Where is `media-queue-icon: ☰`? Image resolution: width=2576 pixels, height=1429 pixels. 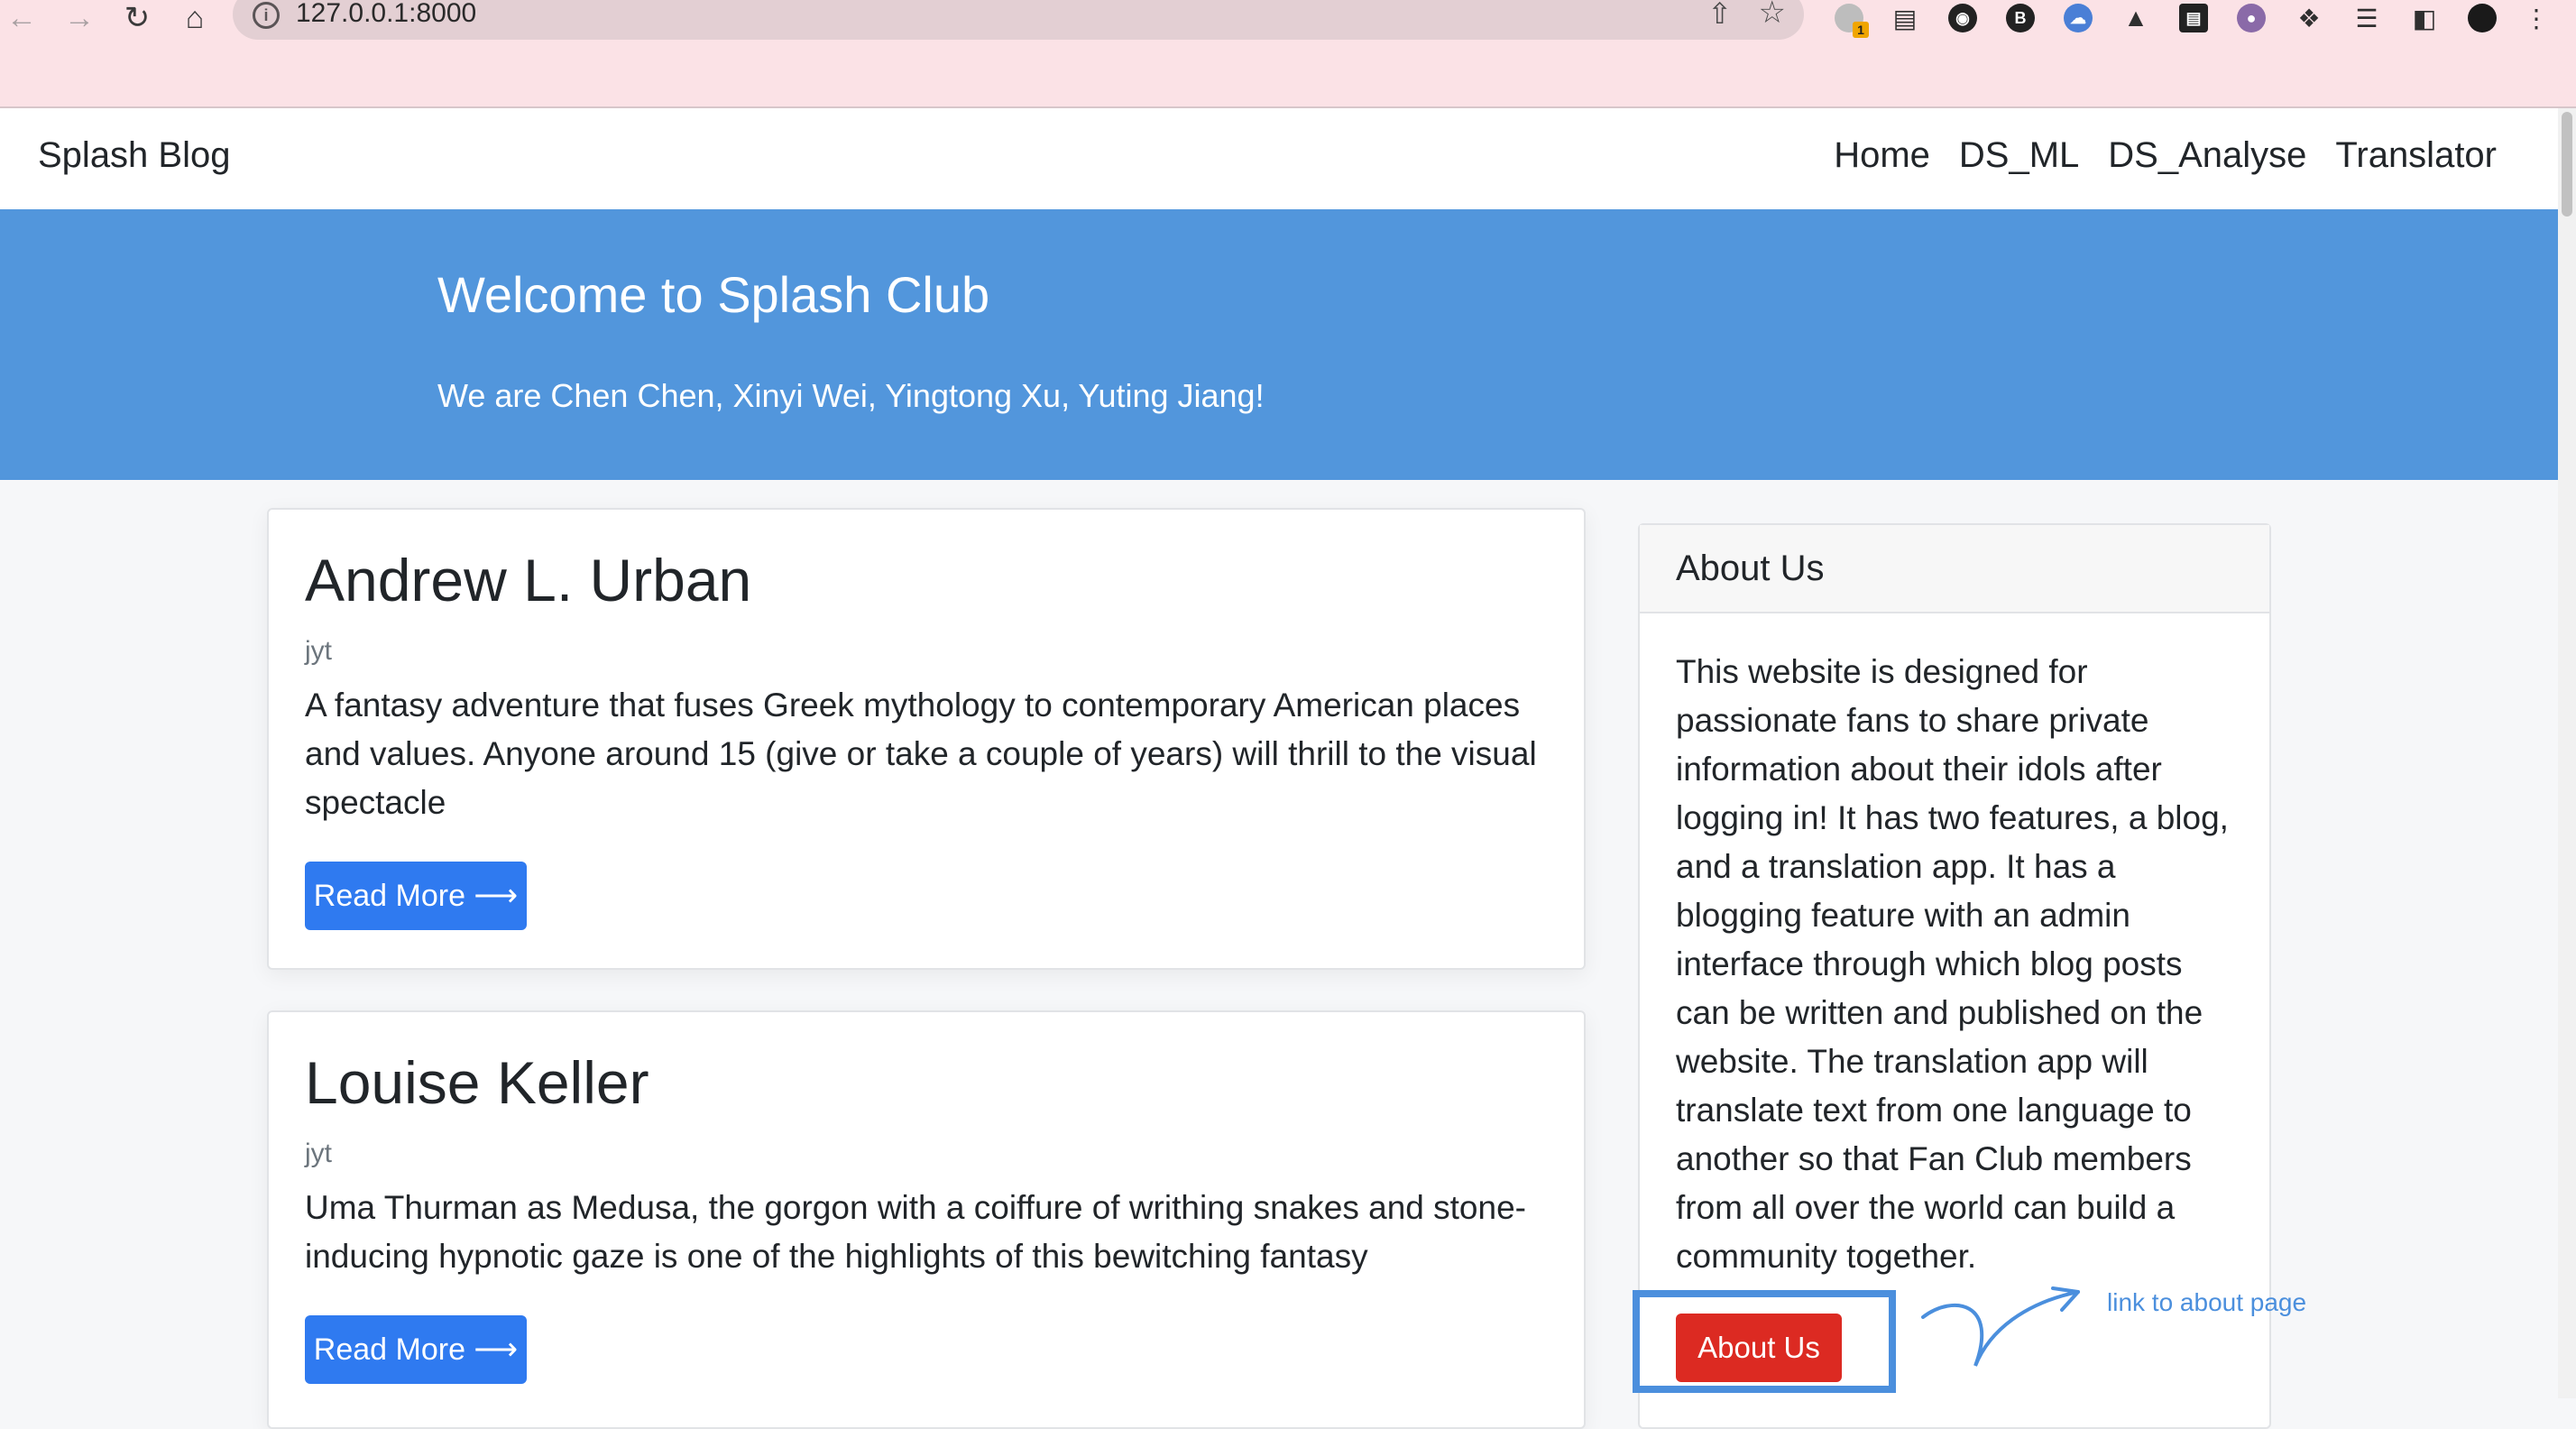 media-queue-icon: ☰ is located at coordinates (2367, 18).